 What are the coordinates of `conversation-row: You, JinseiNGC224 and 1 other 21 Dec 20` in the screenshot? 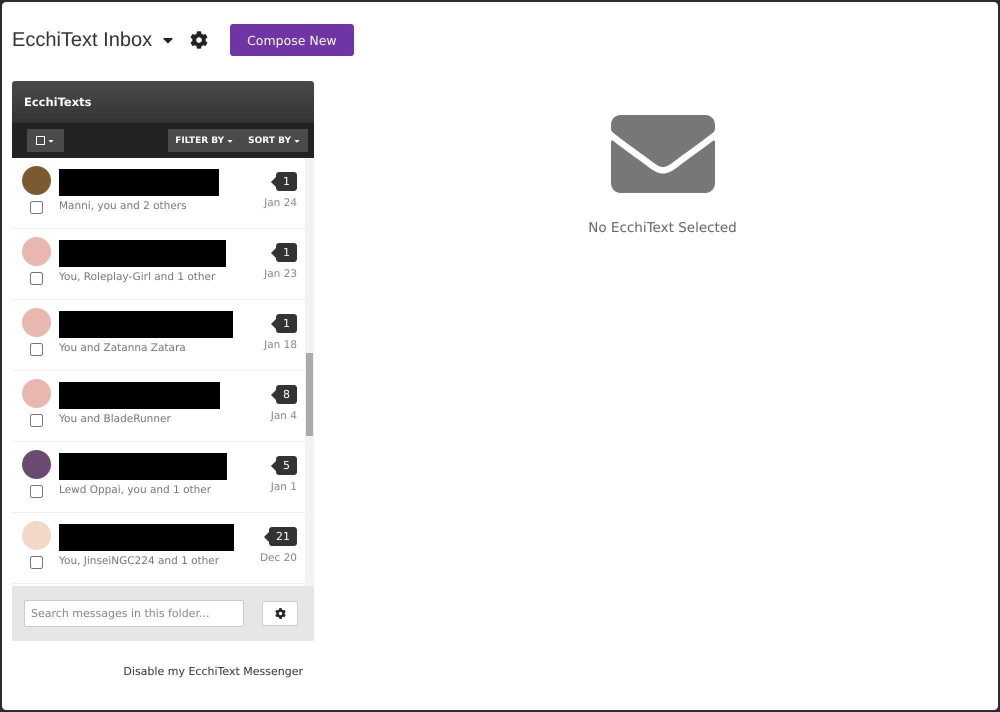 It's located at (158, 548).